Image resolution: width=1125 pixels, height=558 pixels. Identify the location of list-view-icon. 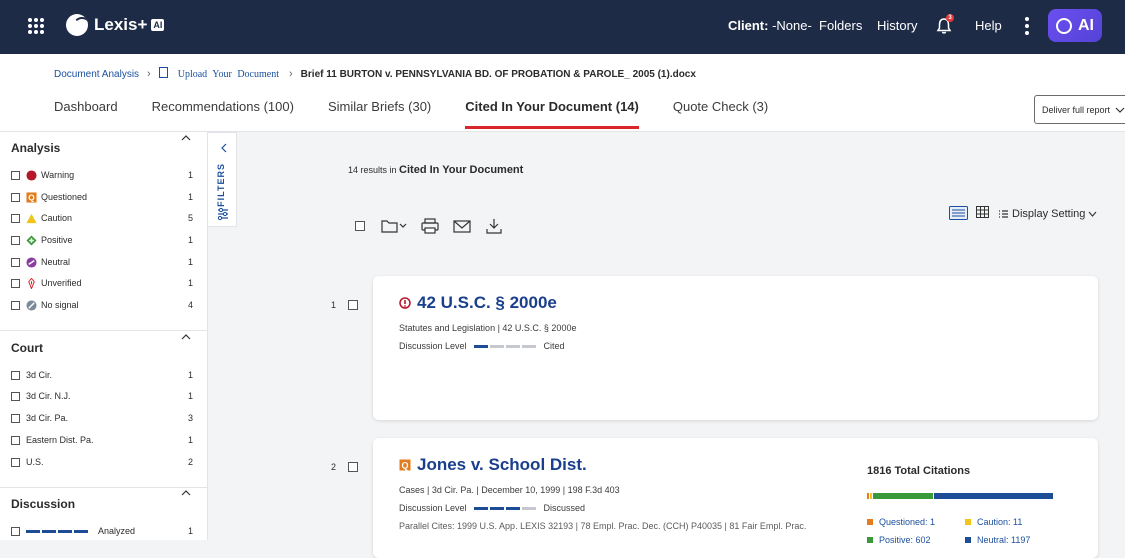
(958, 213).